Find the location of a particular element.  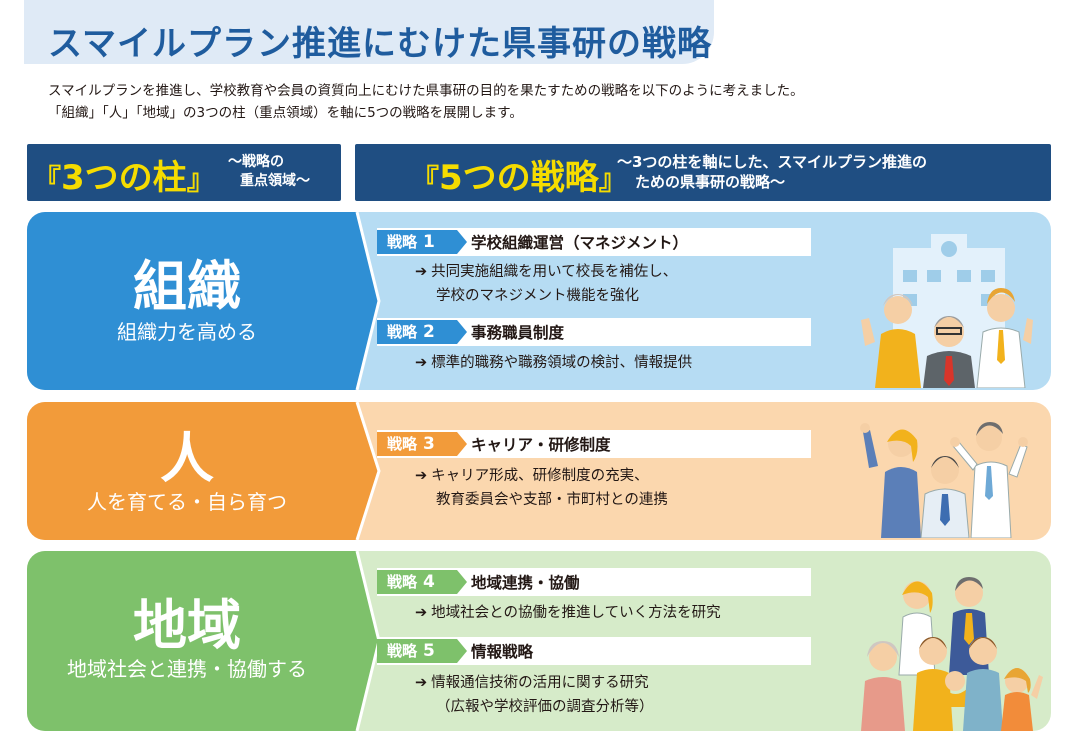

strategy-1-number: 1 is located at coordinates (429, 242).